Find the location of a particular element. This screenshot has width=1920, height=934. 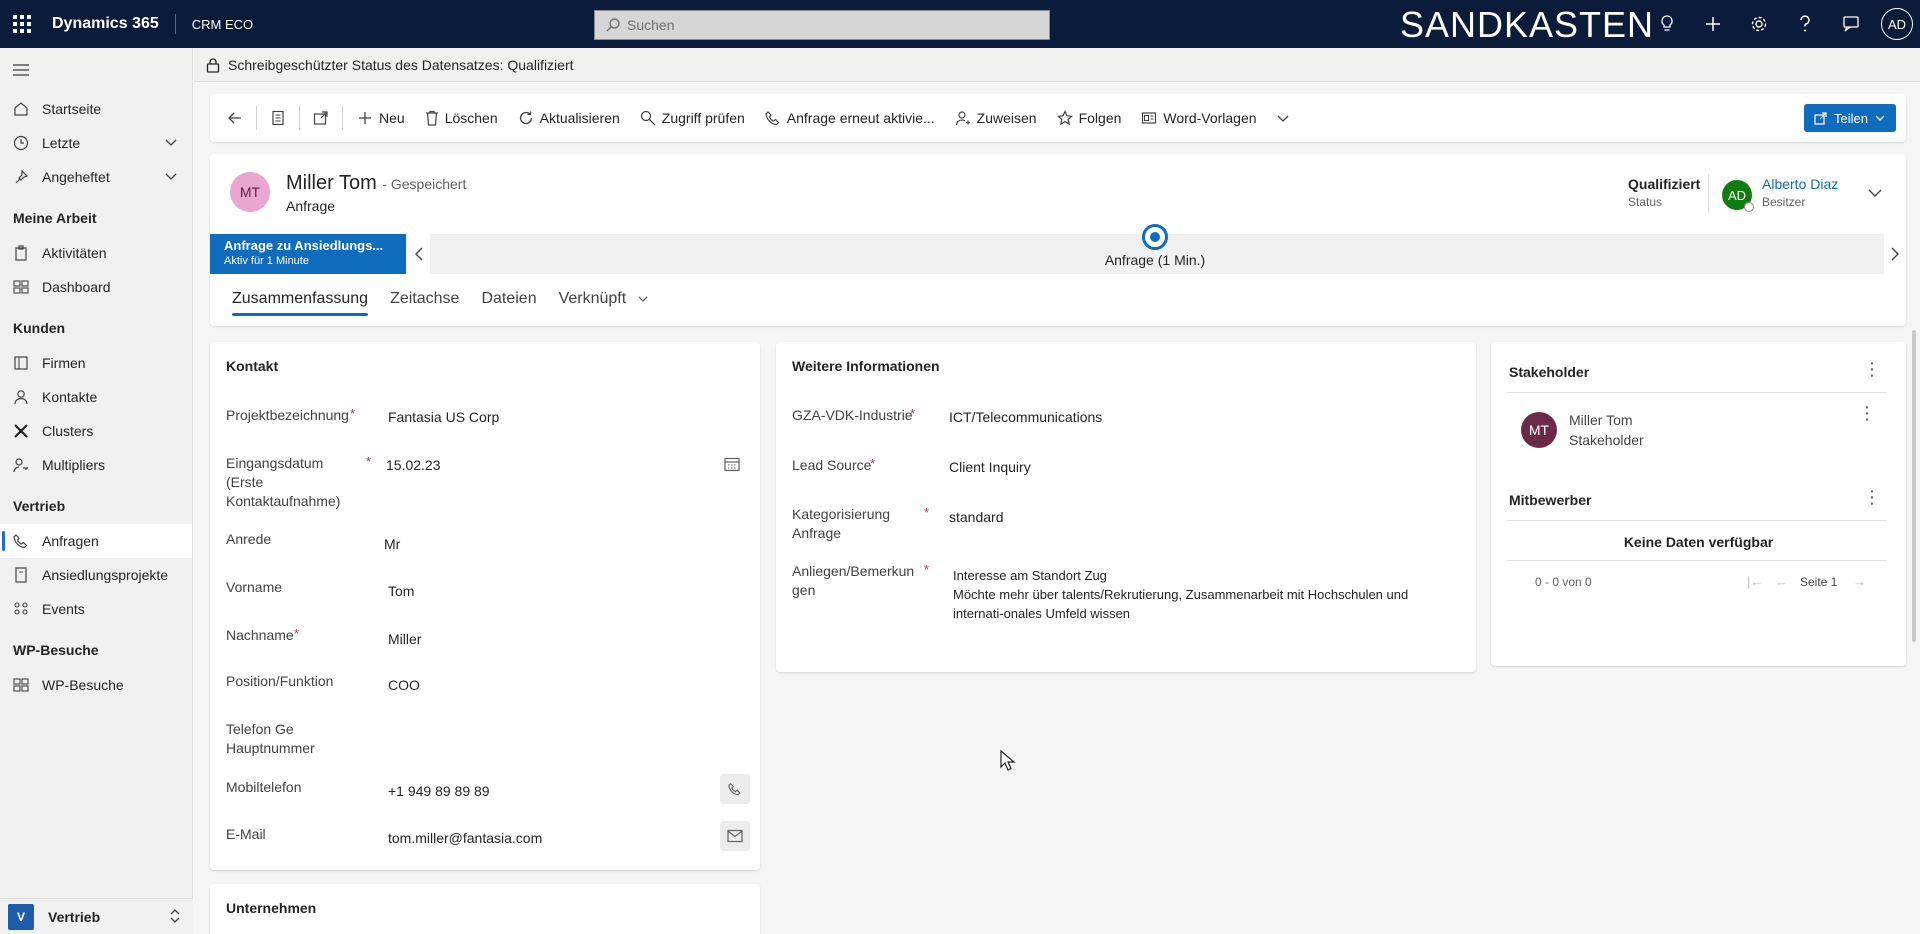

help-button is located at coordinates (1805, 24).